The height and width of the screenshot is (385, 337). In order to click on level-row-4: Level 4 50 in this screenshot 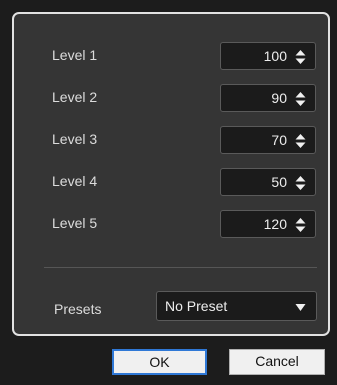, I will do `click(184, 182)`.